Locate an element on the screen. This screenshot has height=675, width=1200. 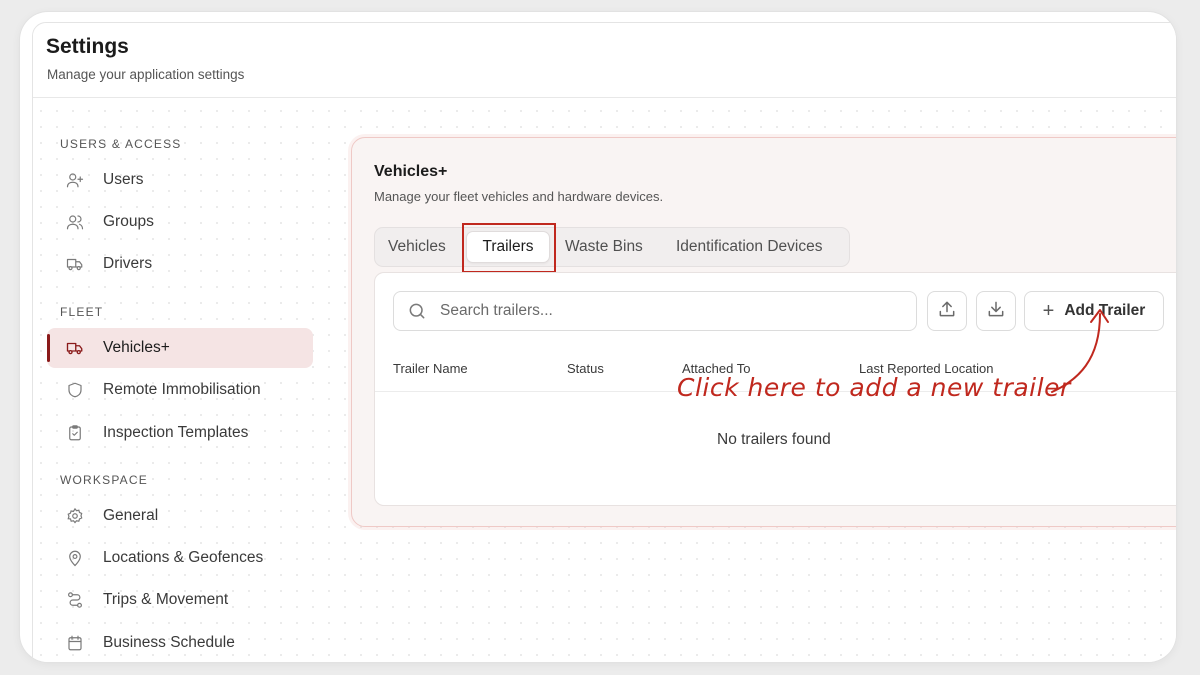
upload-icon is located at coordinates (947, 311).